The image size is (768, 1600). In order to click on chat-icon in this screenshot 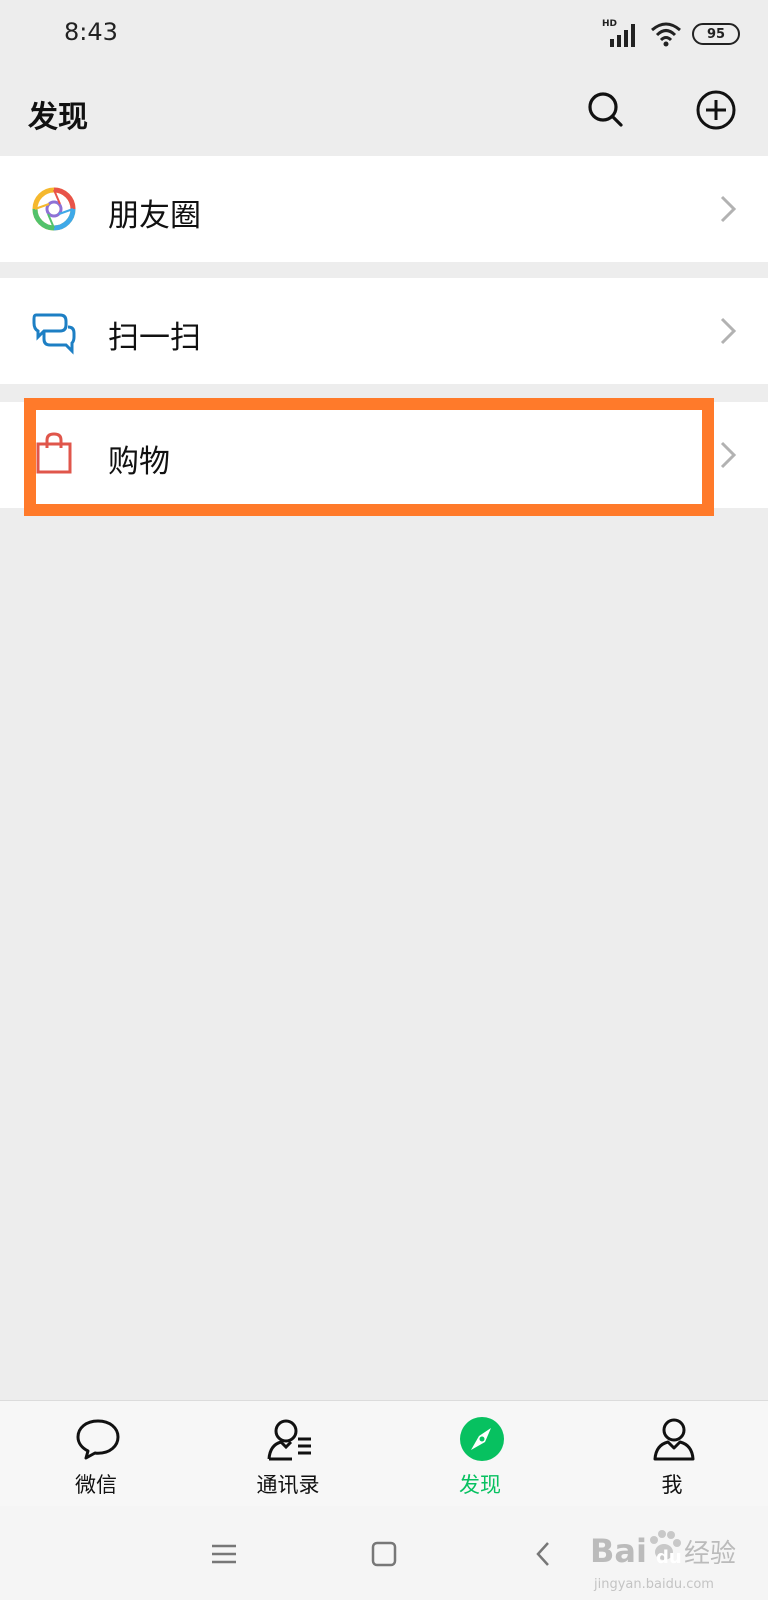, I will do `click(98, 1439)`.